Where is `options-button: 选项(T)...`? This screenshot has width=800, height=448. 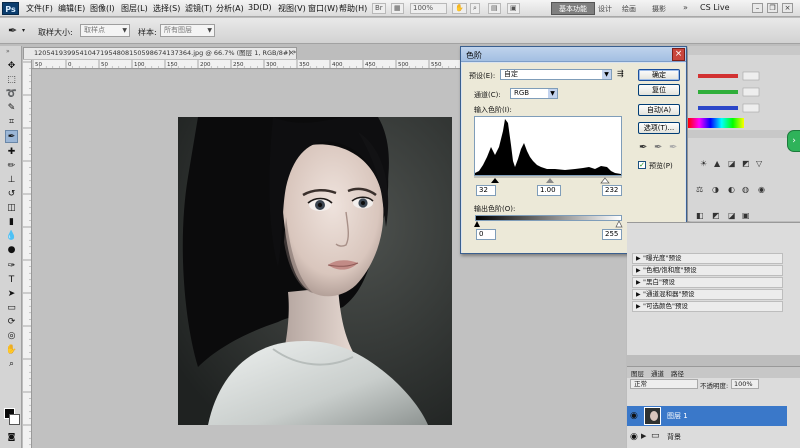
options-button: 选项(T)... is located at coordinates (659, 128).